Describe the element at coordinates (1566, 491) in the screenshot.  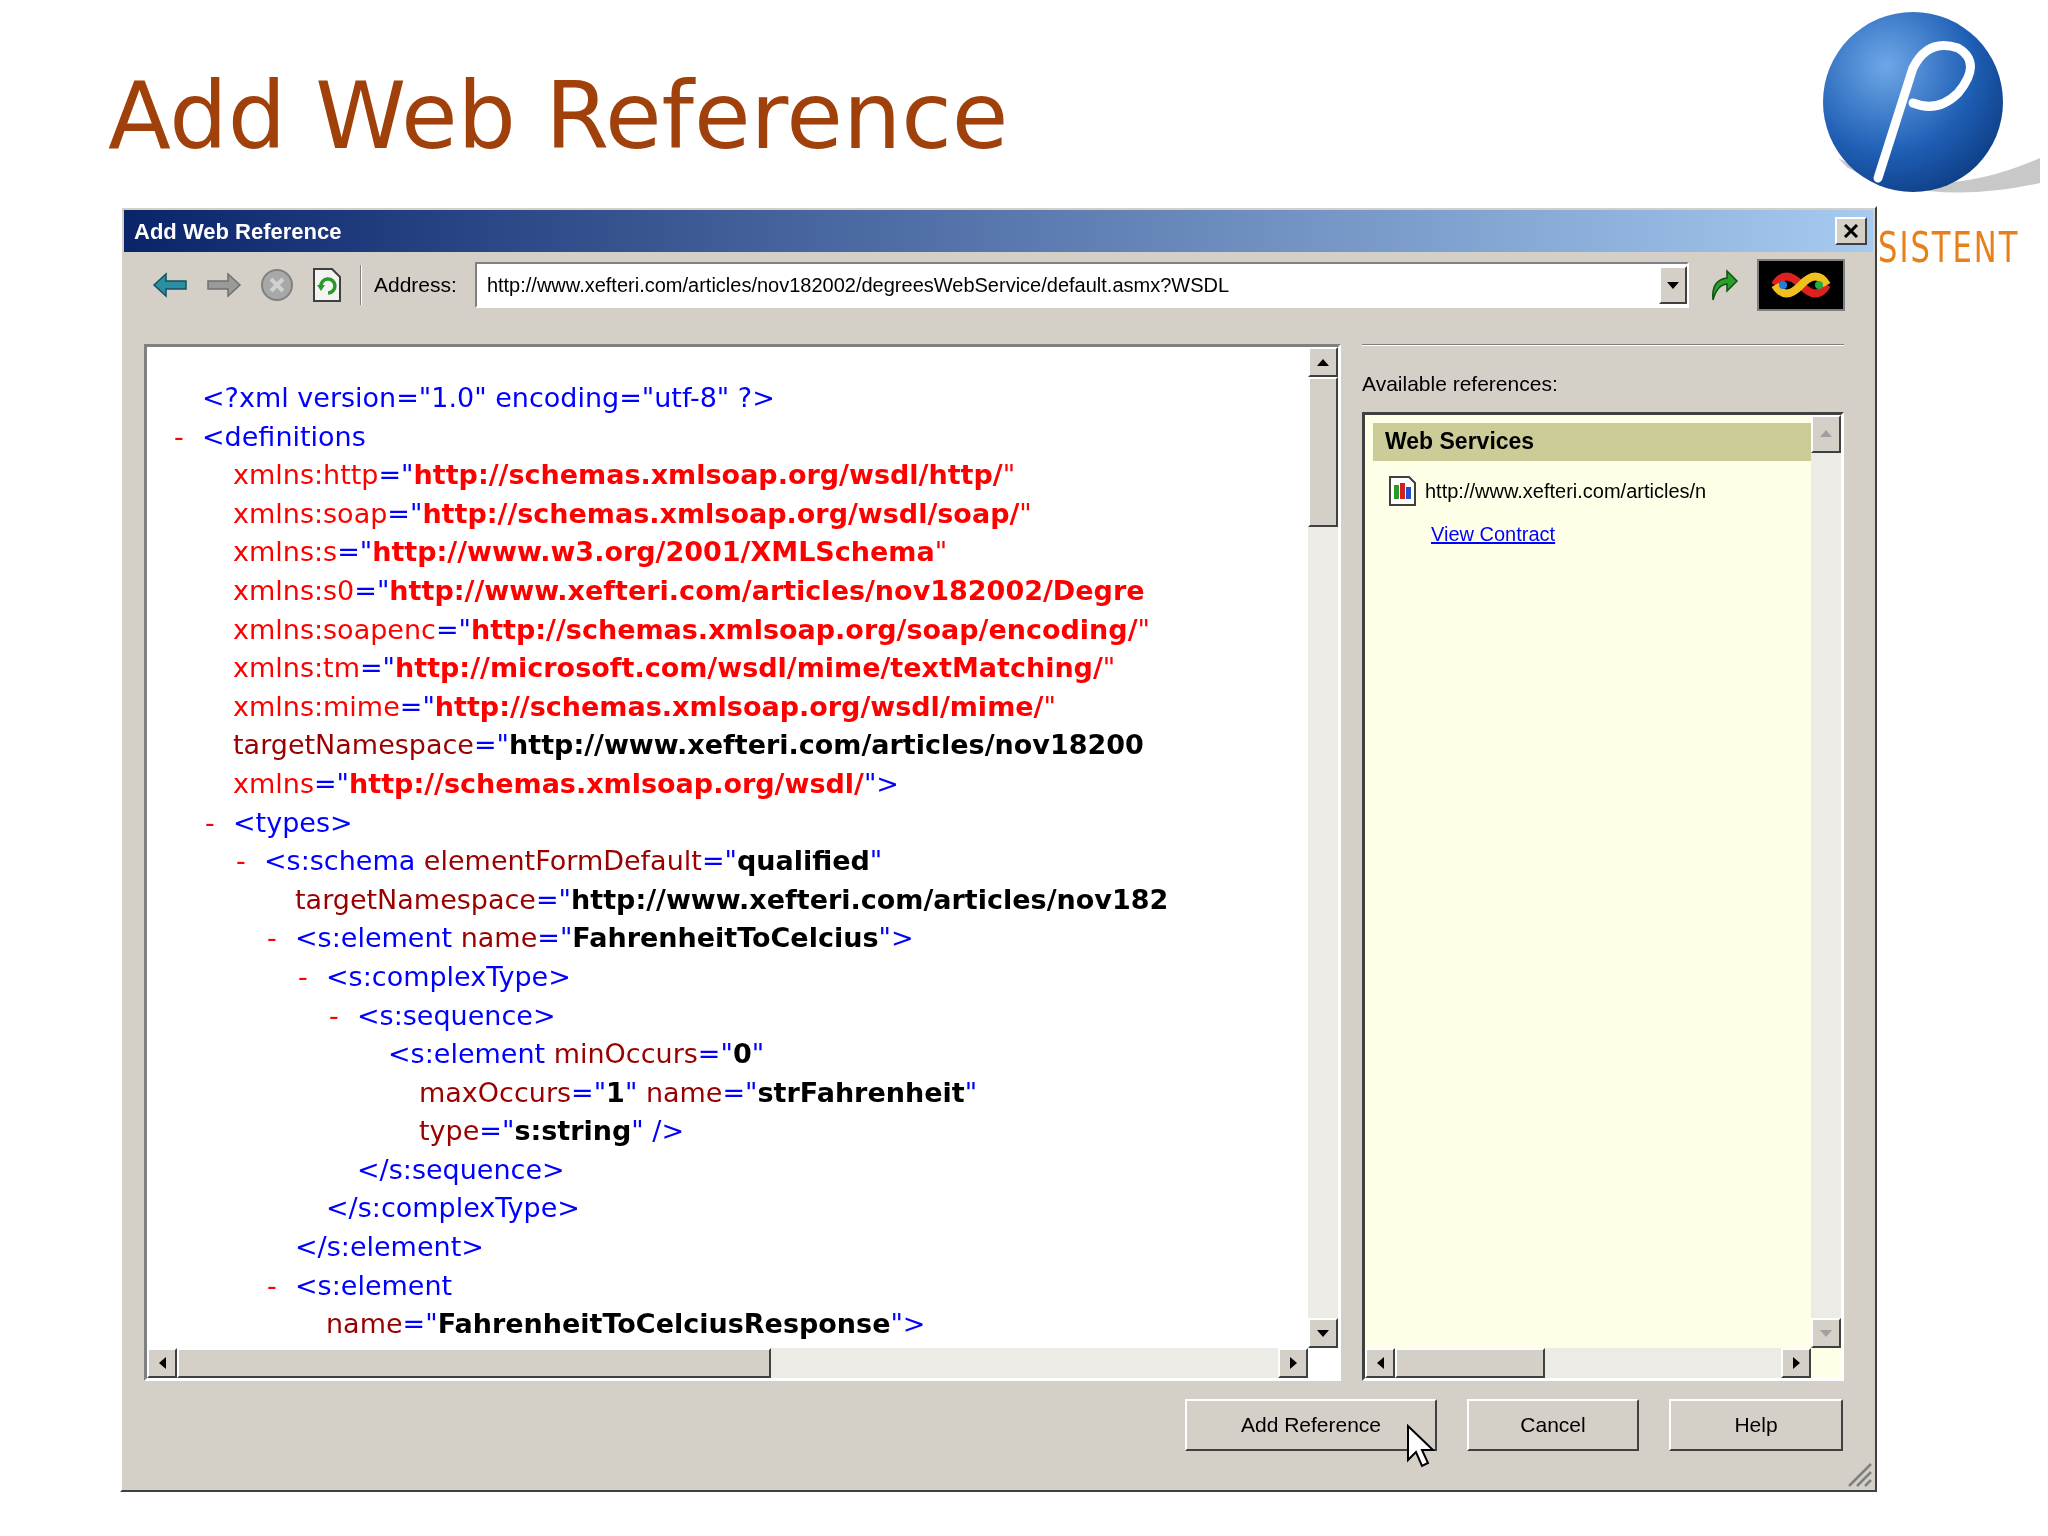
I see `service-url: http://www.xefteri.com/articles/n` at that location.